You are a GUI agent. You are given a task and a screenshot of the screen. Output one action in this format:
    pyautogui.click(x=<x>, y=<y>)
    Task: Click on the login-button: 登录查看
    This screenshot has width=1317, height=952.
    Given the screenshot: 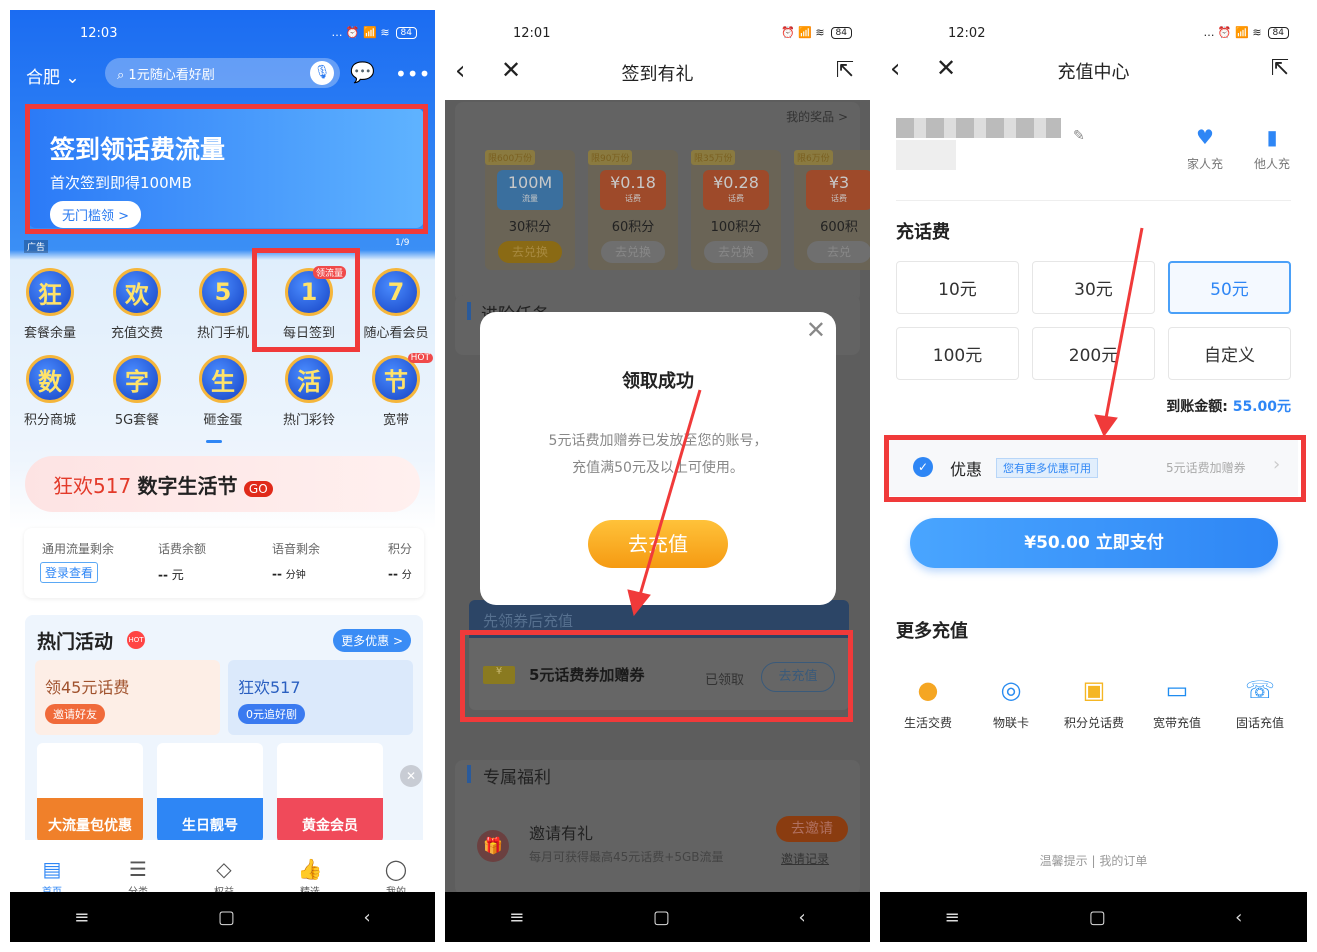 What is the action you would take?
    pyautogui.click(x=69, y=572)
    